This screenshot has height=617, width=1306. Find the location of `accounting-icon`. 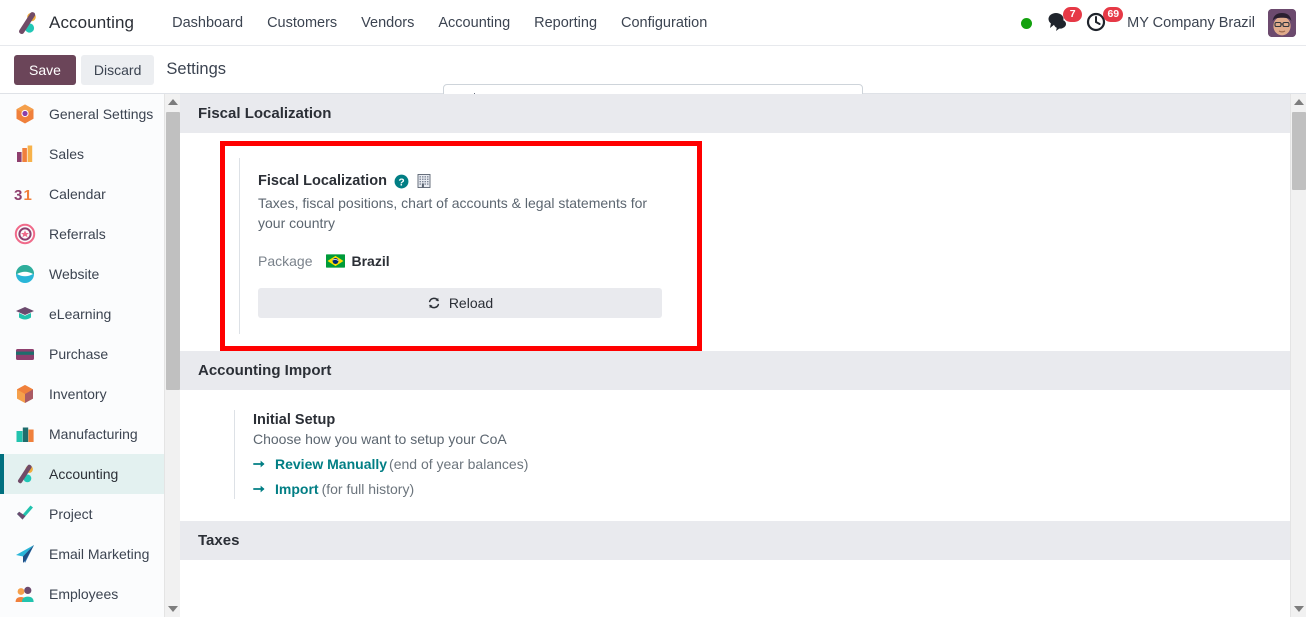

accounting-icon is located at coordinates (25, 474).